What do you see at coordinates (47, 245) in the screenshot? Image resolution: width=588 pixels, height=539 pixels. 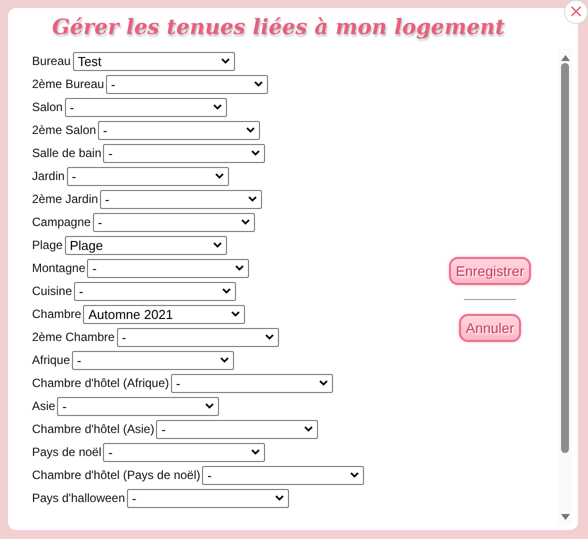 I see `field-label: Plage` at bounding box center [47, 245].